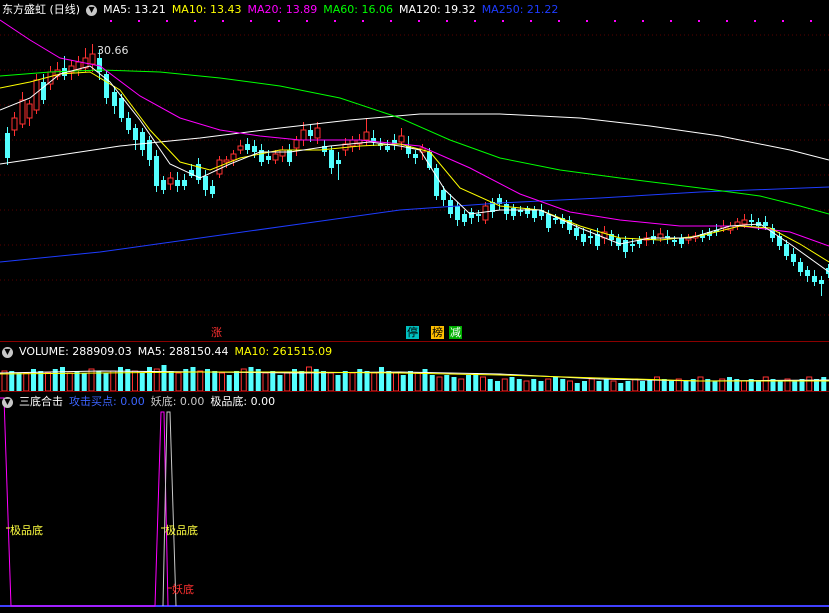  What do you see at coordinates (282, 9) in the screenshot?
I see `ma20-label: MA20: 13.89` at bounding box center [282, 9].